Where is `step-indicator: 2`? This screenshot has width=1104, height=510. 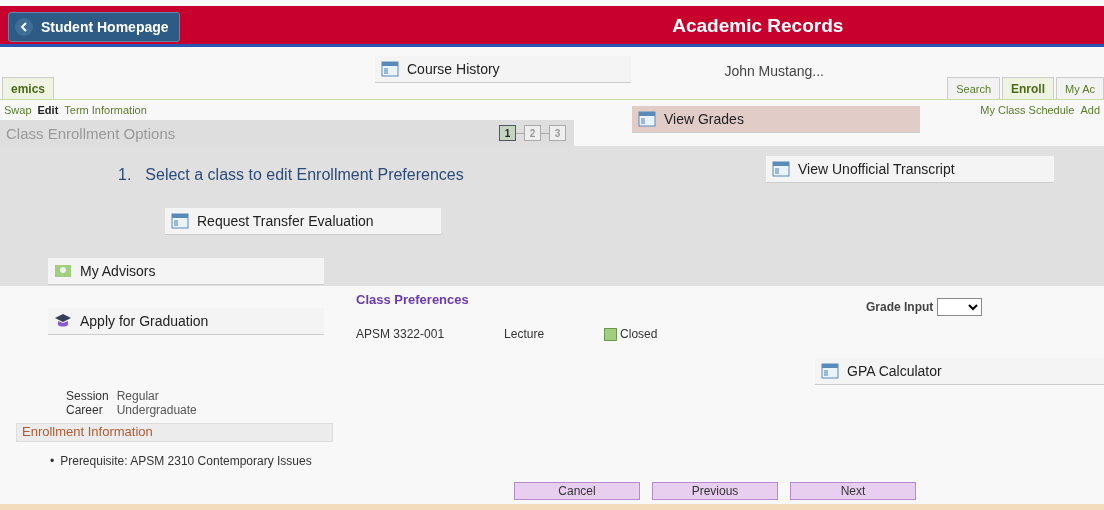
step-indicator: 2 is located at coordinates (532, 133).